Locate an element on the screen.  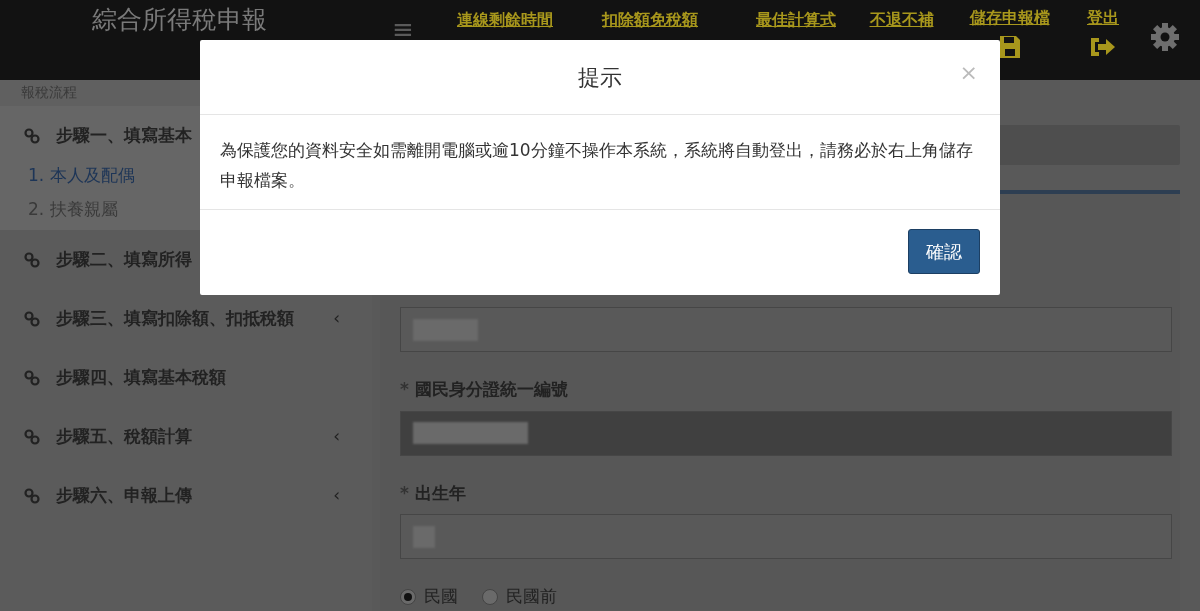
logout-icon is located at coordinates (1103, 46).